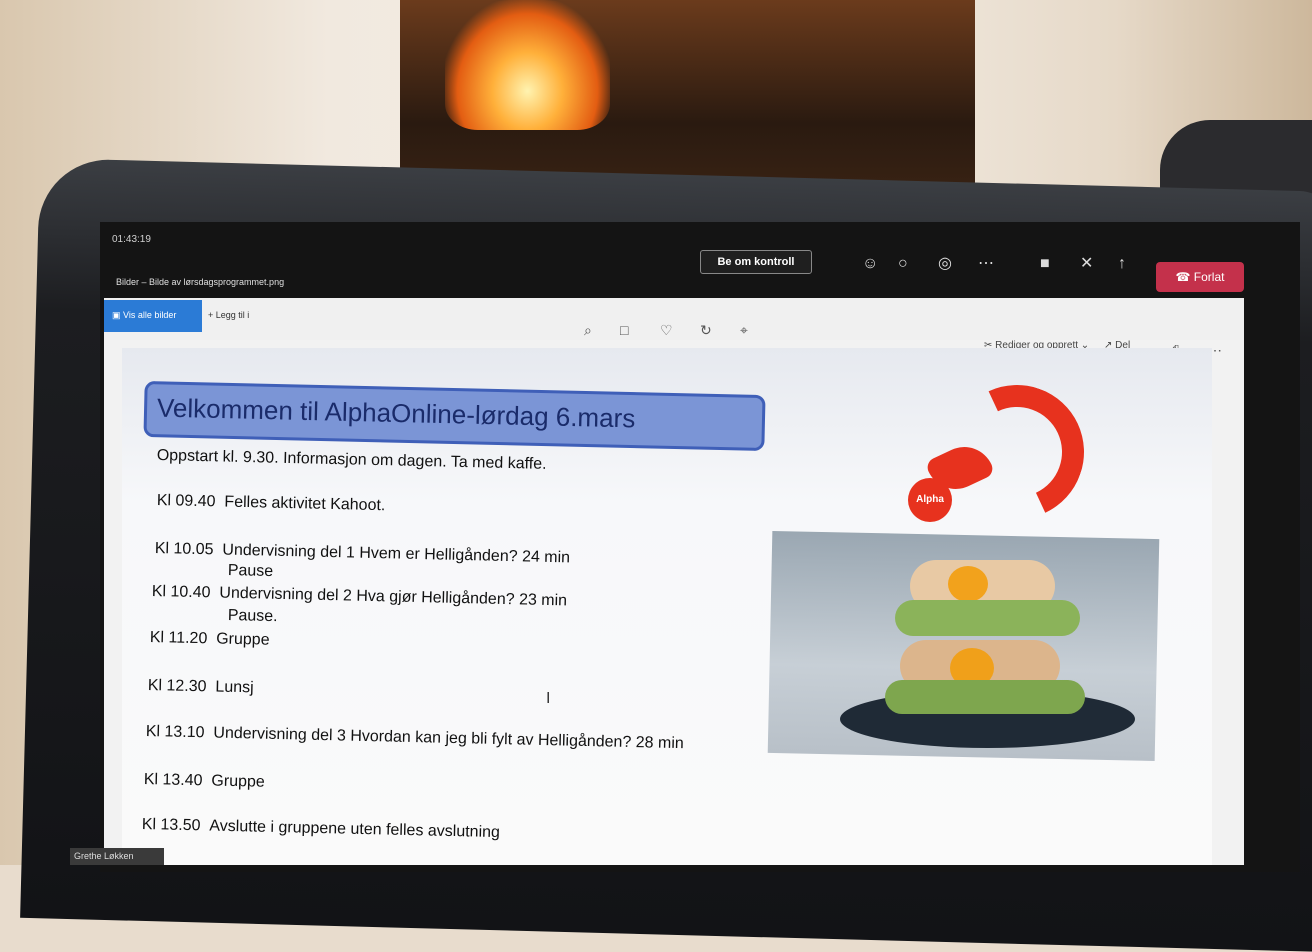 Image resolution: width=1312 pixels, height=952 pixels. What do you see at coordinates (624, 330) in the screenshot?
I see `delete-icon: □` at bounding box center [624, 330].